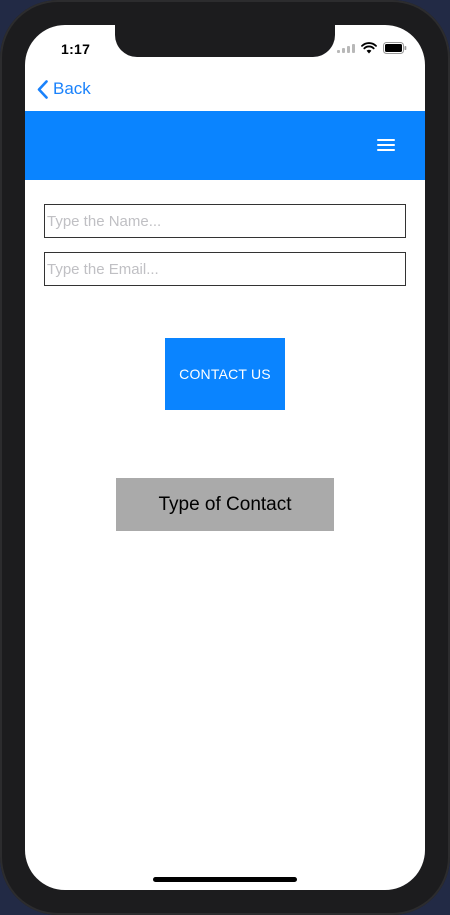 Image resolution: width=450 pixels, height=915 pixels. What do you see at coordinates (395, 48) in the screenshot?
I see `battery-icon` at bounding box center [395, 48].